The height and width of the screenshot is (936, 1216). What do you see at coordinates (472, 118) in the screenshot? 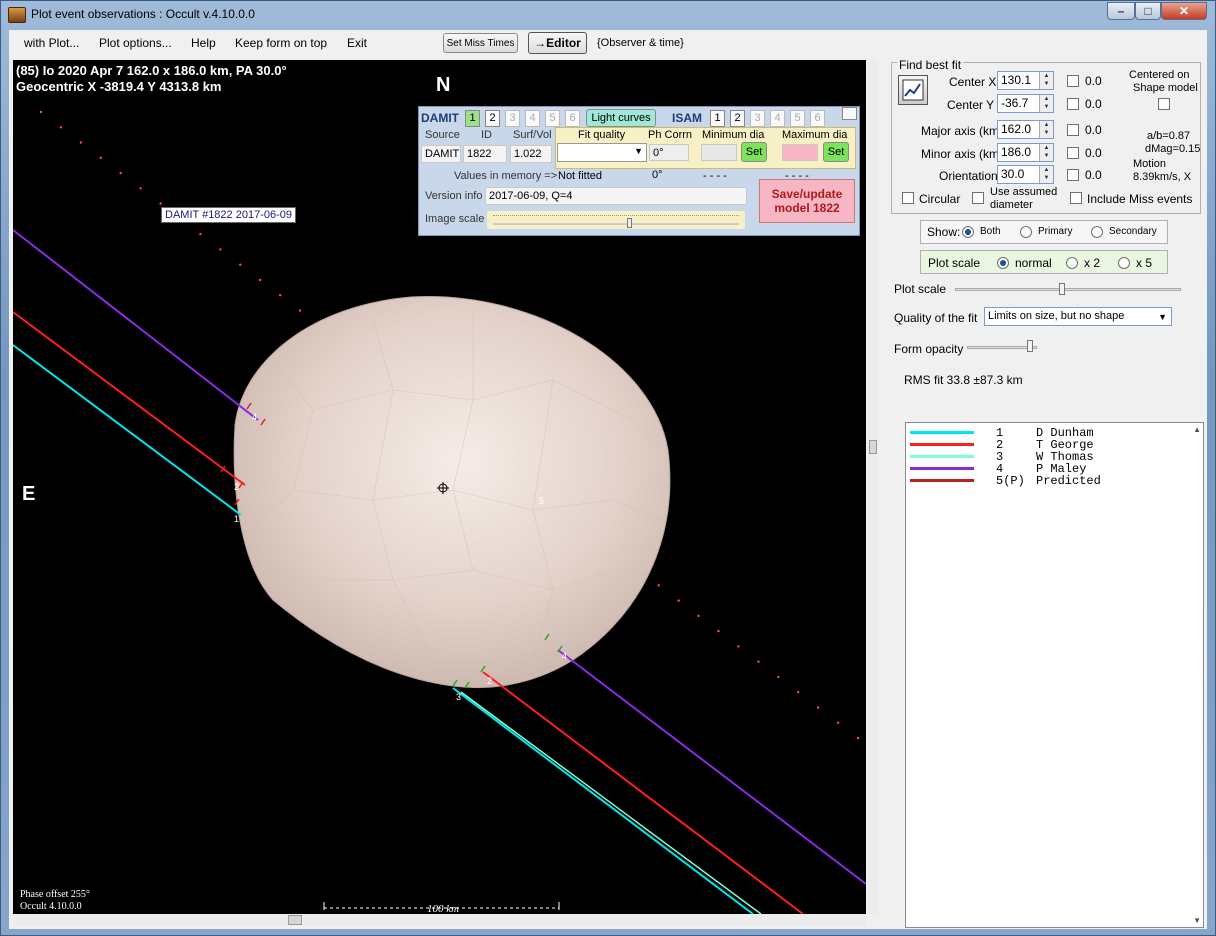
I see `damit-model-1-button: 1` at bounding box center [472, 118].